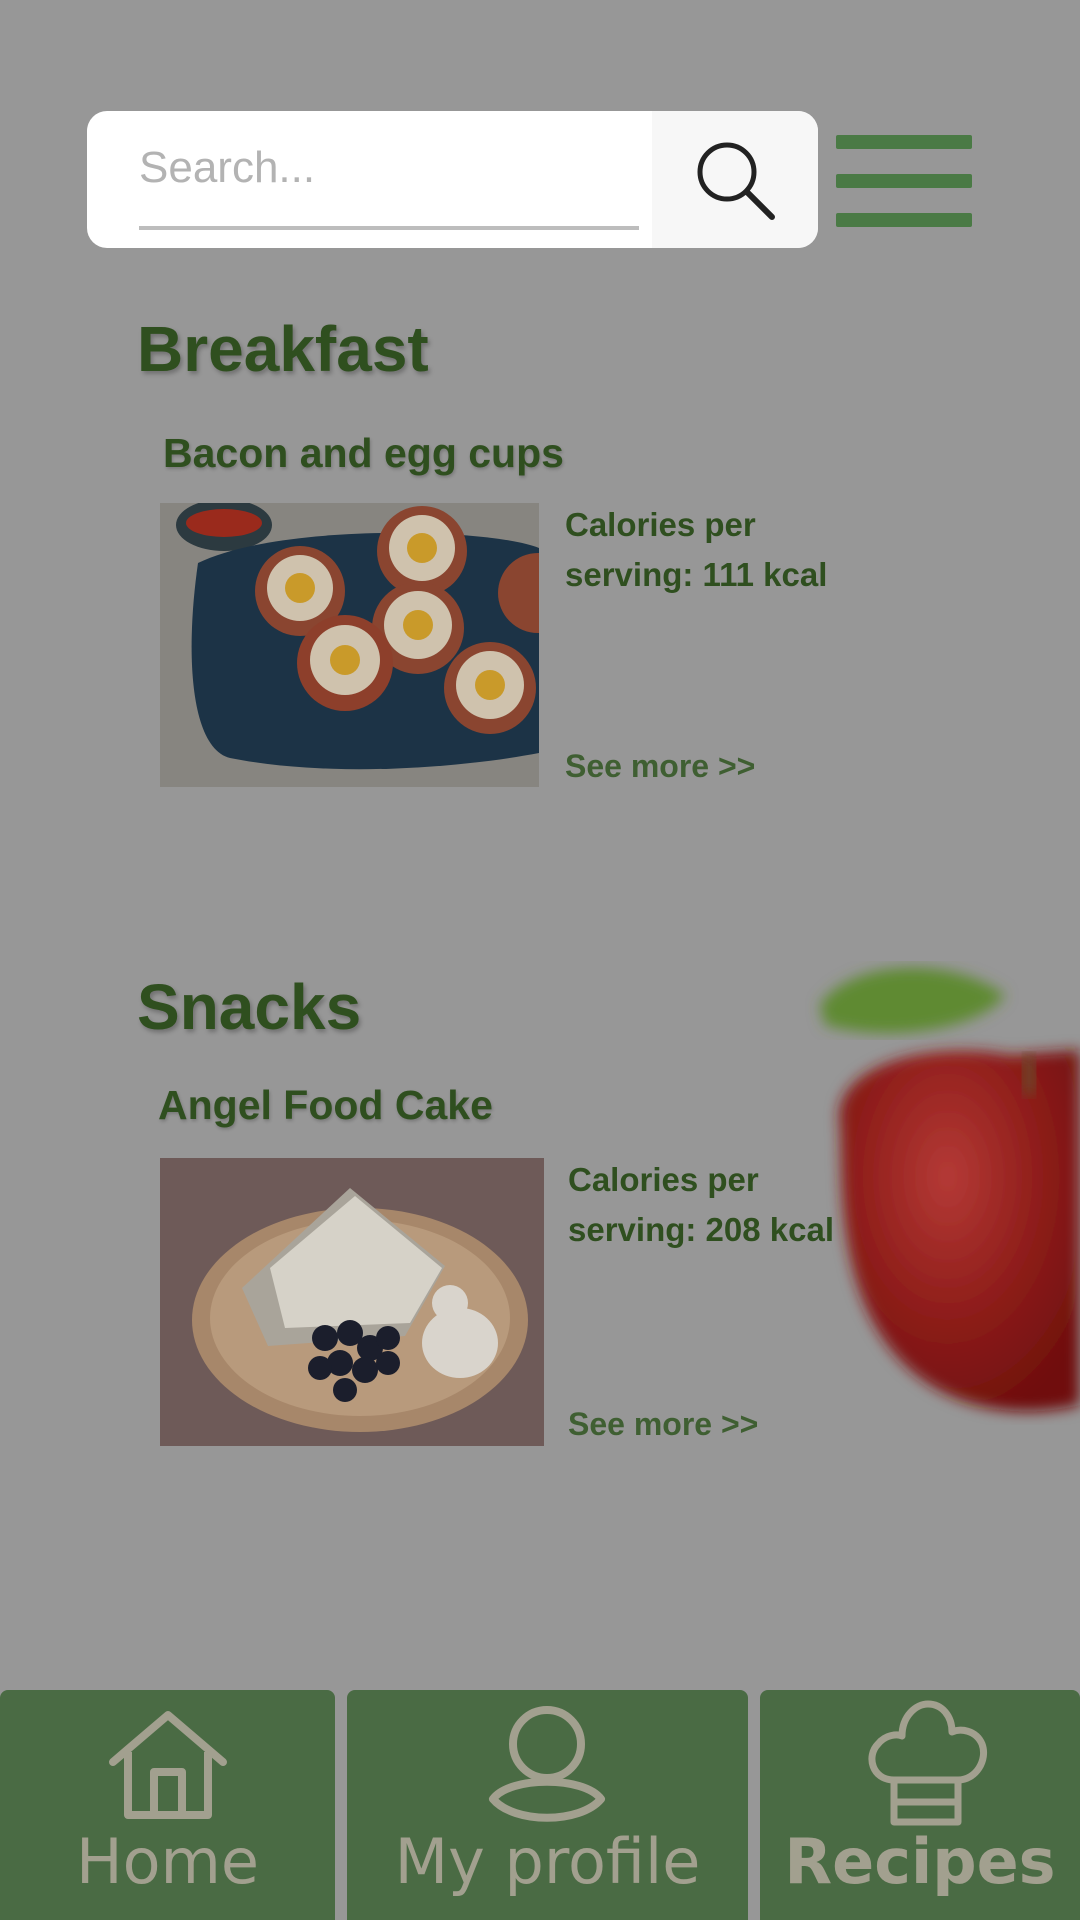 This screenshot has height=1920, width=1080. What do you see at coordinates (283, 349) in the screenshot?
I see `section-title-breakfast: Breakfast` at bounding box center [283, 349].